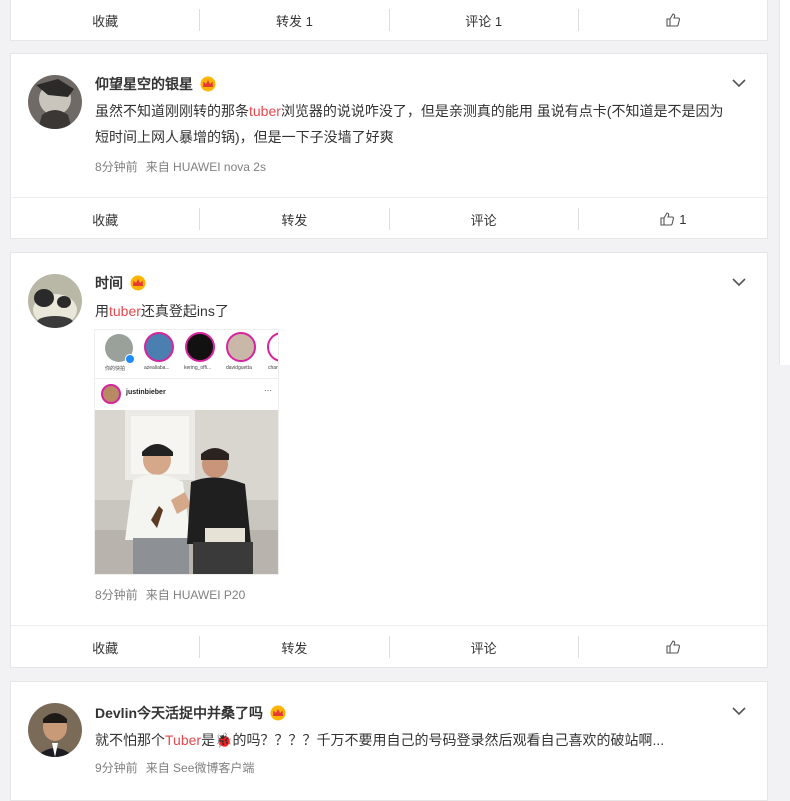  I want to click on action-bar: 收藏 转发 评论 1, so click(389, 218).